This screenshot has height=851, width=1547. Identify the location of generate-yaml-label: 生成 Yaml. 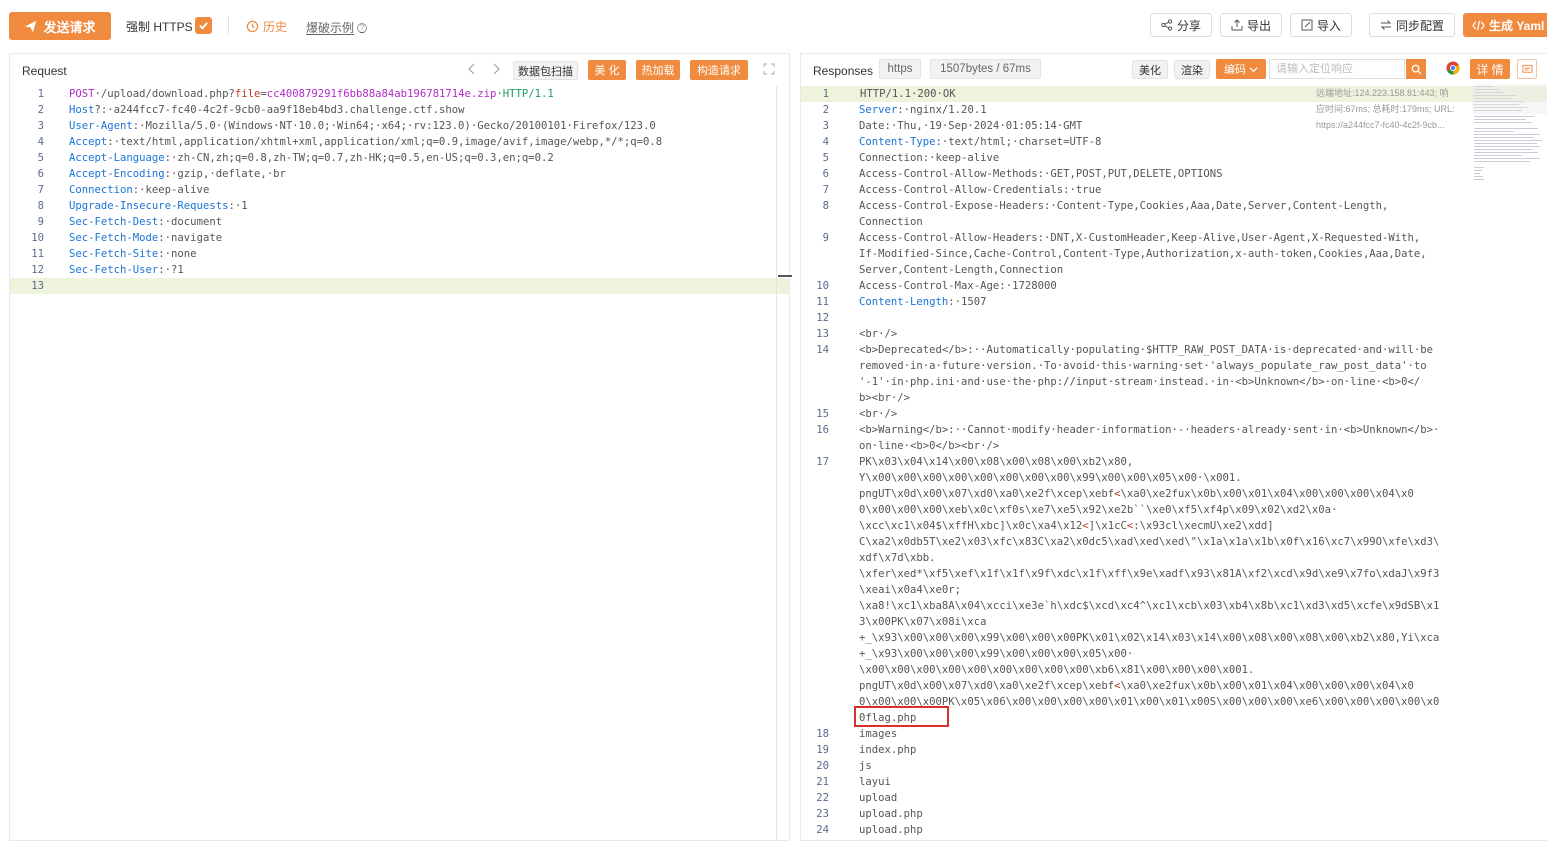
(1517, 25).